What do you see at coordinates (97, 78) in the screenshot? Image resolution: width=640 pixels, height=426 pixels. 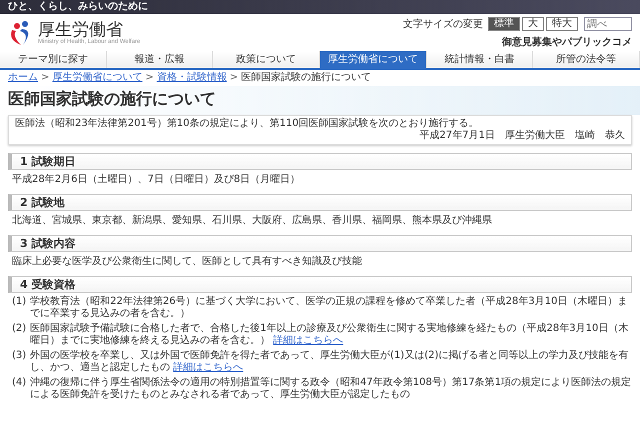 I see `breadcrumb-link: 厚生労働省について` at bounding box center [97, 78].